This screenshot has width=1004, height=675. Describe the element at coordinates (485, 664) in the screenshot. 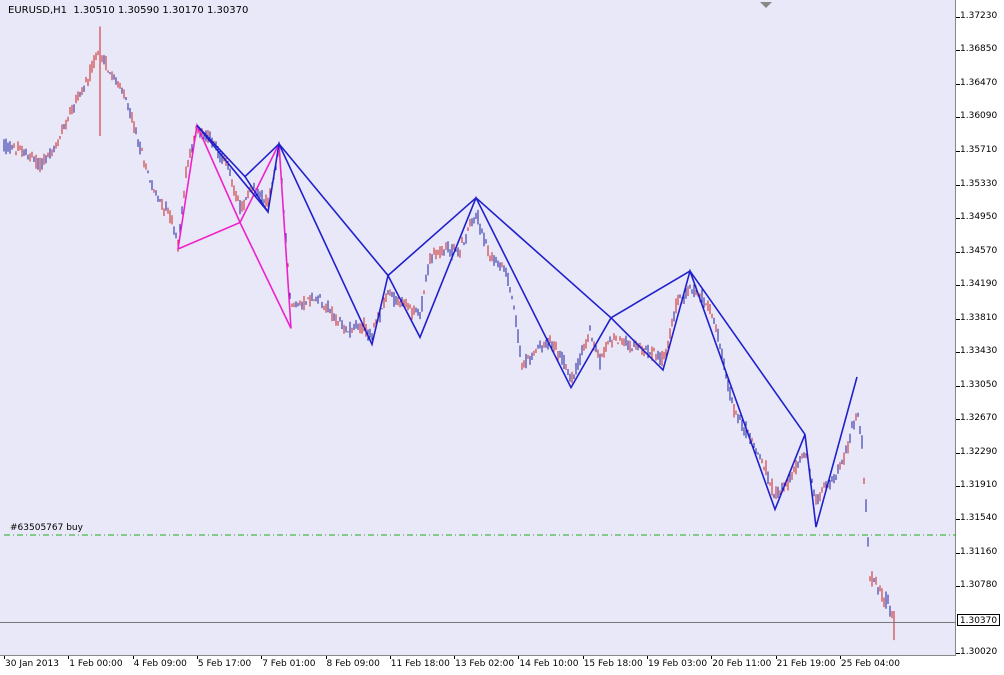

I see `time-tick-label: 13 Feb 02:00` at that location.